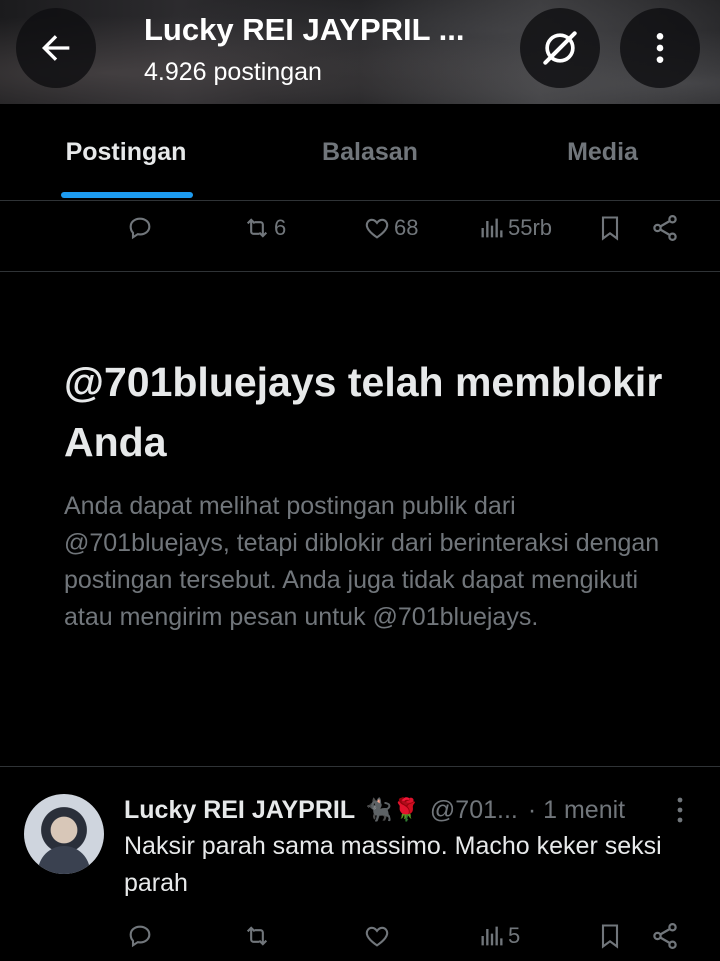 This screenshot has width=720, height=961. What do you see at coordinates (514, 935) in the screenshot?
I see `views-count: 5` at bounding box center [514, 935].